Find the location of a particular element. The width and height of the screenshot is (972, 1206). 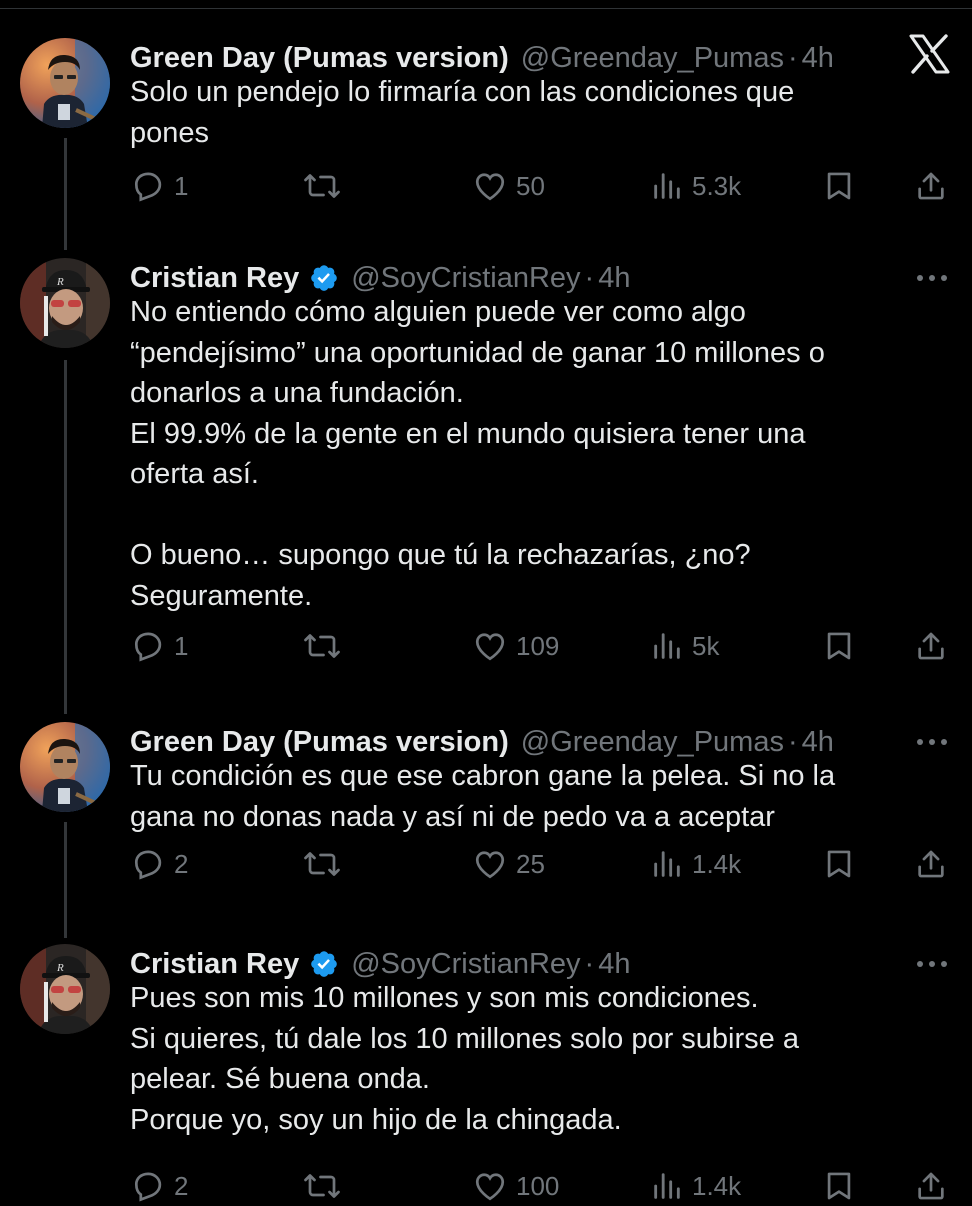

views-count: 5.3k is located at coordinates (717, 185).